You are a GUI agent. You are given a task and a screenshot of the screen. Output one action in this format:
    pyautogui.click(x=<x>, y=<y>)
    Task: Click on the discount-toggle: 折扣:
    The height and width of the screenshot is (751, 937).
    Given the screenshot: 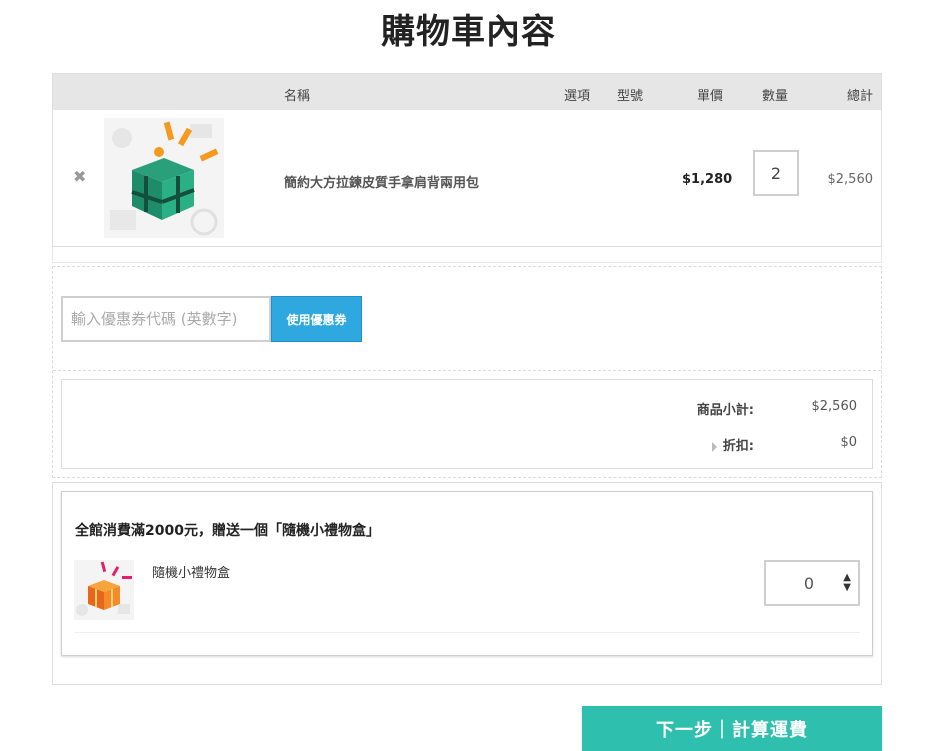 What is the action you would take?
    pyautogui.click(x=732, y=444)
    